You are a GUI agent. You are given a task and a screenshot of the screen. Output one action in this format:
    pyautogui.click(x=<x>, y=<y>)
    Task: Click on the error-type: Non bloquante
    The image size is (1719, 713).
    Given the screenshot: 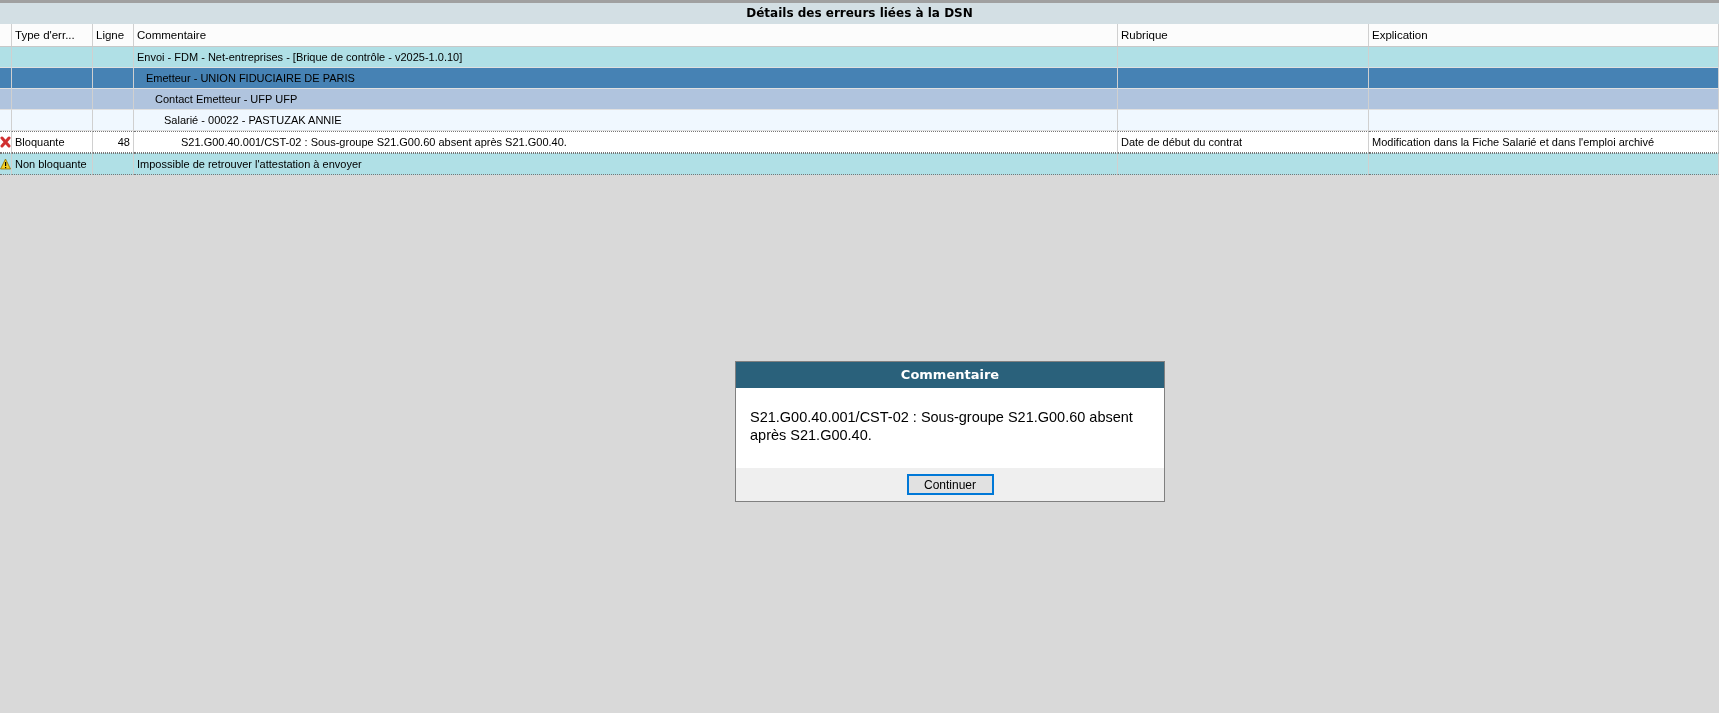 What is the action you would take?
    pyautogui.click(x=51, y=164)
    